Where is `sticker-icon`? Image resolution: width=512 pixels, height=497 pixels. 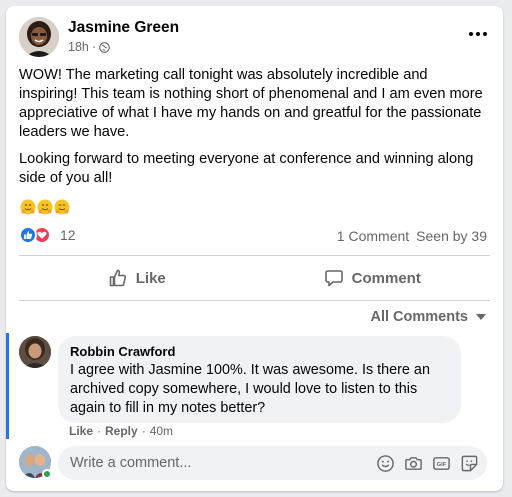
sticker-icon is located at coordinates (469, 463).